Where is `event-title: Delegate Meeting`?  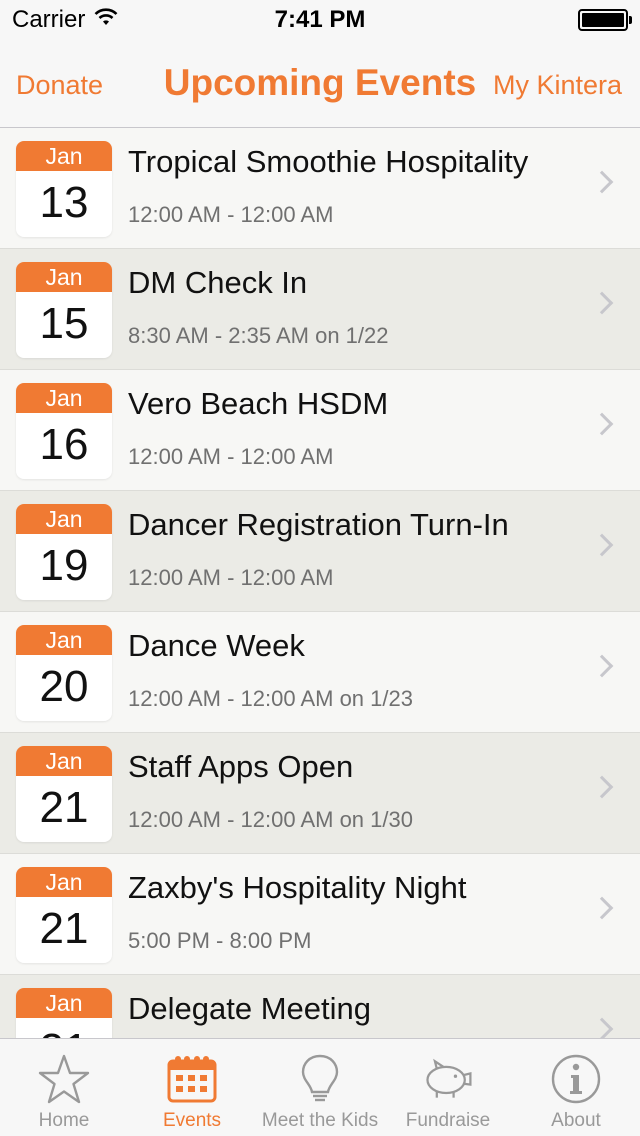
event-title: Delegate Meeting is located at coordinates (249, 1008).